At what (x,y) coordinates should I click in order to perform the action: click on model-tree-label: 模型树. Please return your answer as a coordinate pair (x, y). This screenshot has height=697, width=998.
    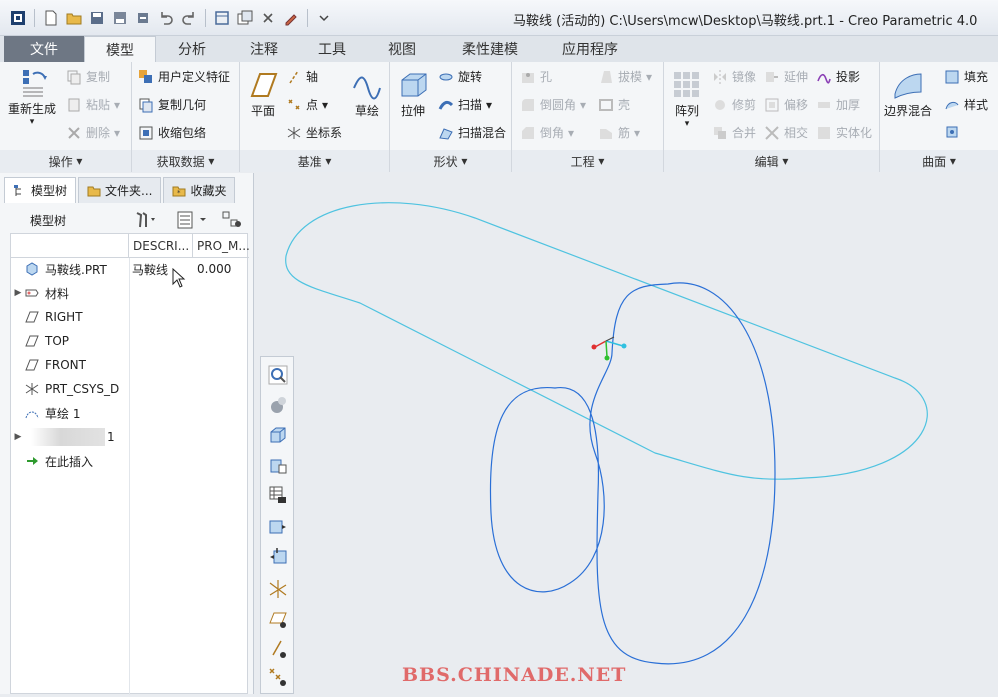
    Looking at the image, I should click on (48, 220).